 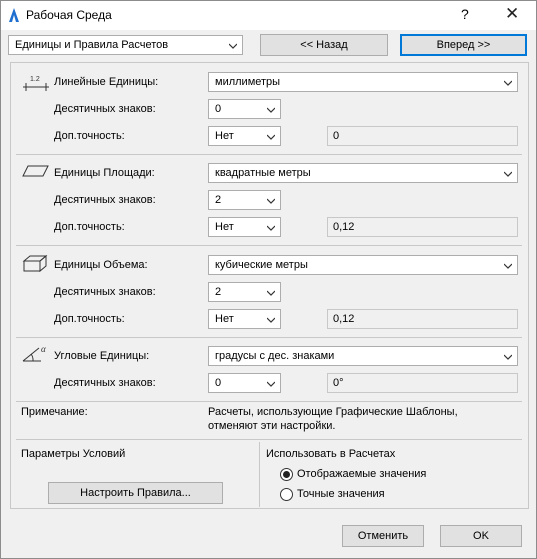 I want to click on area-decimals-dropdown: 2, so click(x=244, y=200).